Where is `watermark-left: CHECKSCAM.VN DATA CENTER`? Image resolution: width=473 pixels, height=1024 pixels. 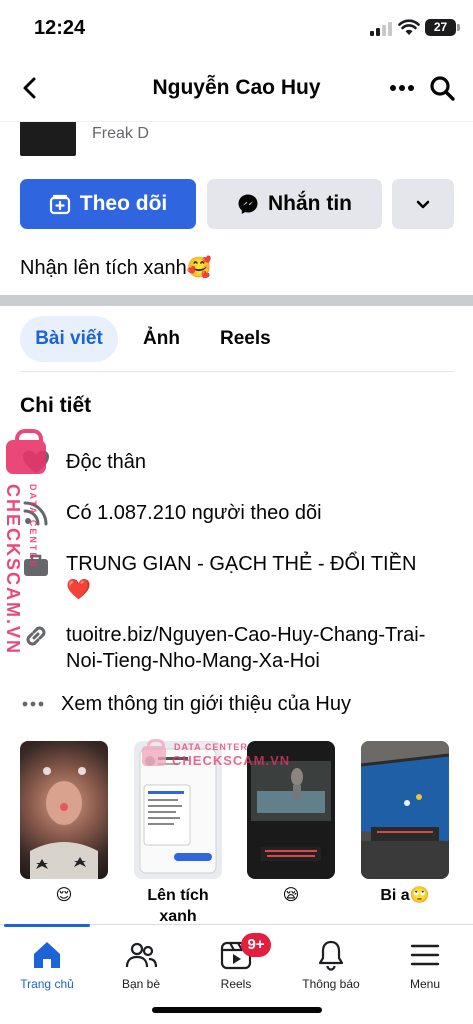 watermark-left: CHECKSCAM.VN DATA CENTER is located at coordinates (27, 542).